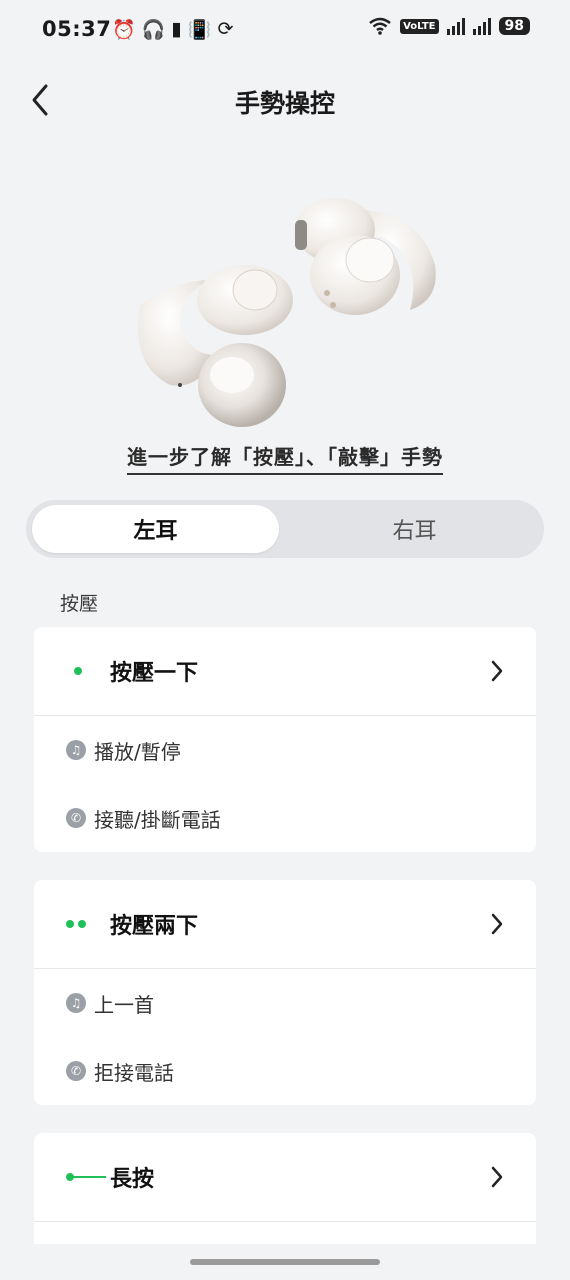 This screenshot has width=570, height=1280. I want to click on single-press-indicator-icon, so click(78, 671).